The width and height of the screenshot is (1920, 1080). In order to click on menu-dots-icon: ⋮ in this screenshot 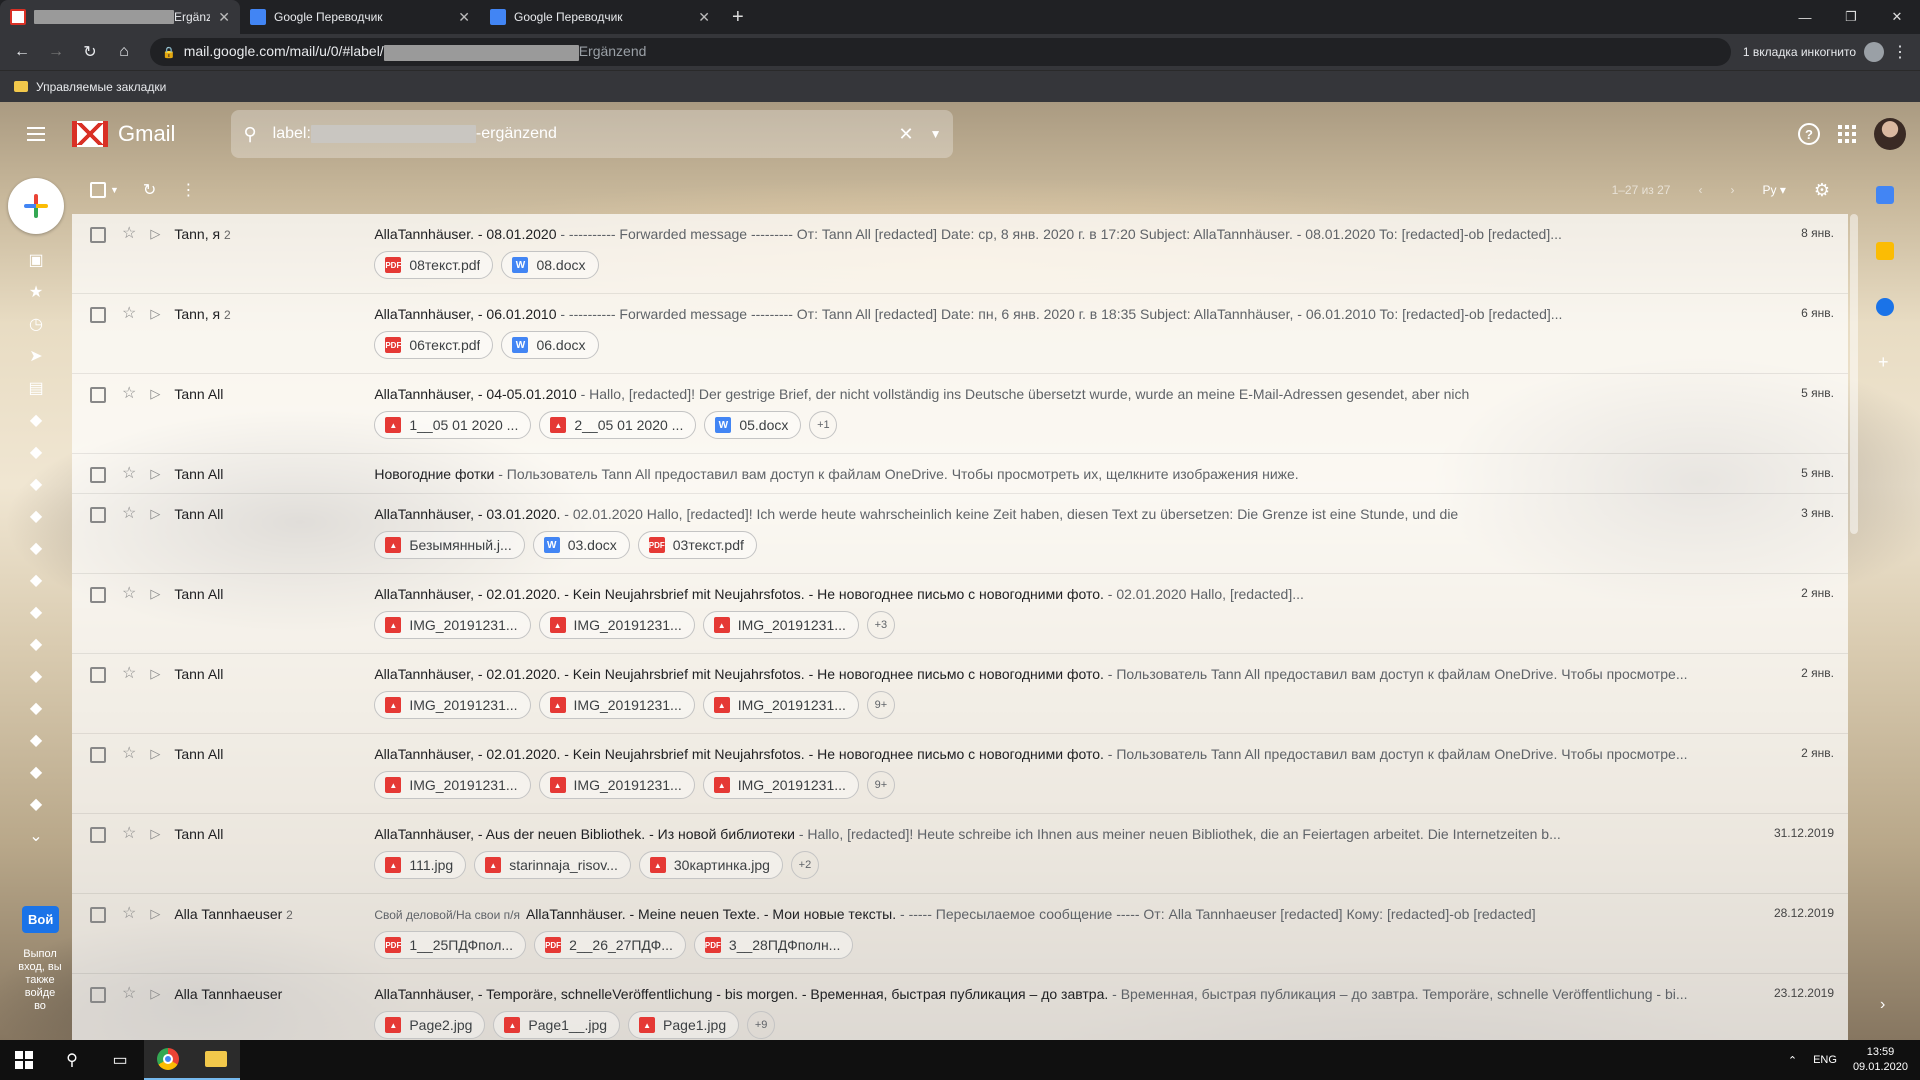, I will do `click(1900, 52)`.